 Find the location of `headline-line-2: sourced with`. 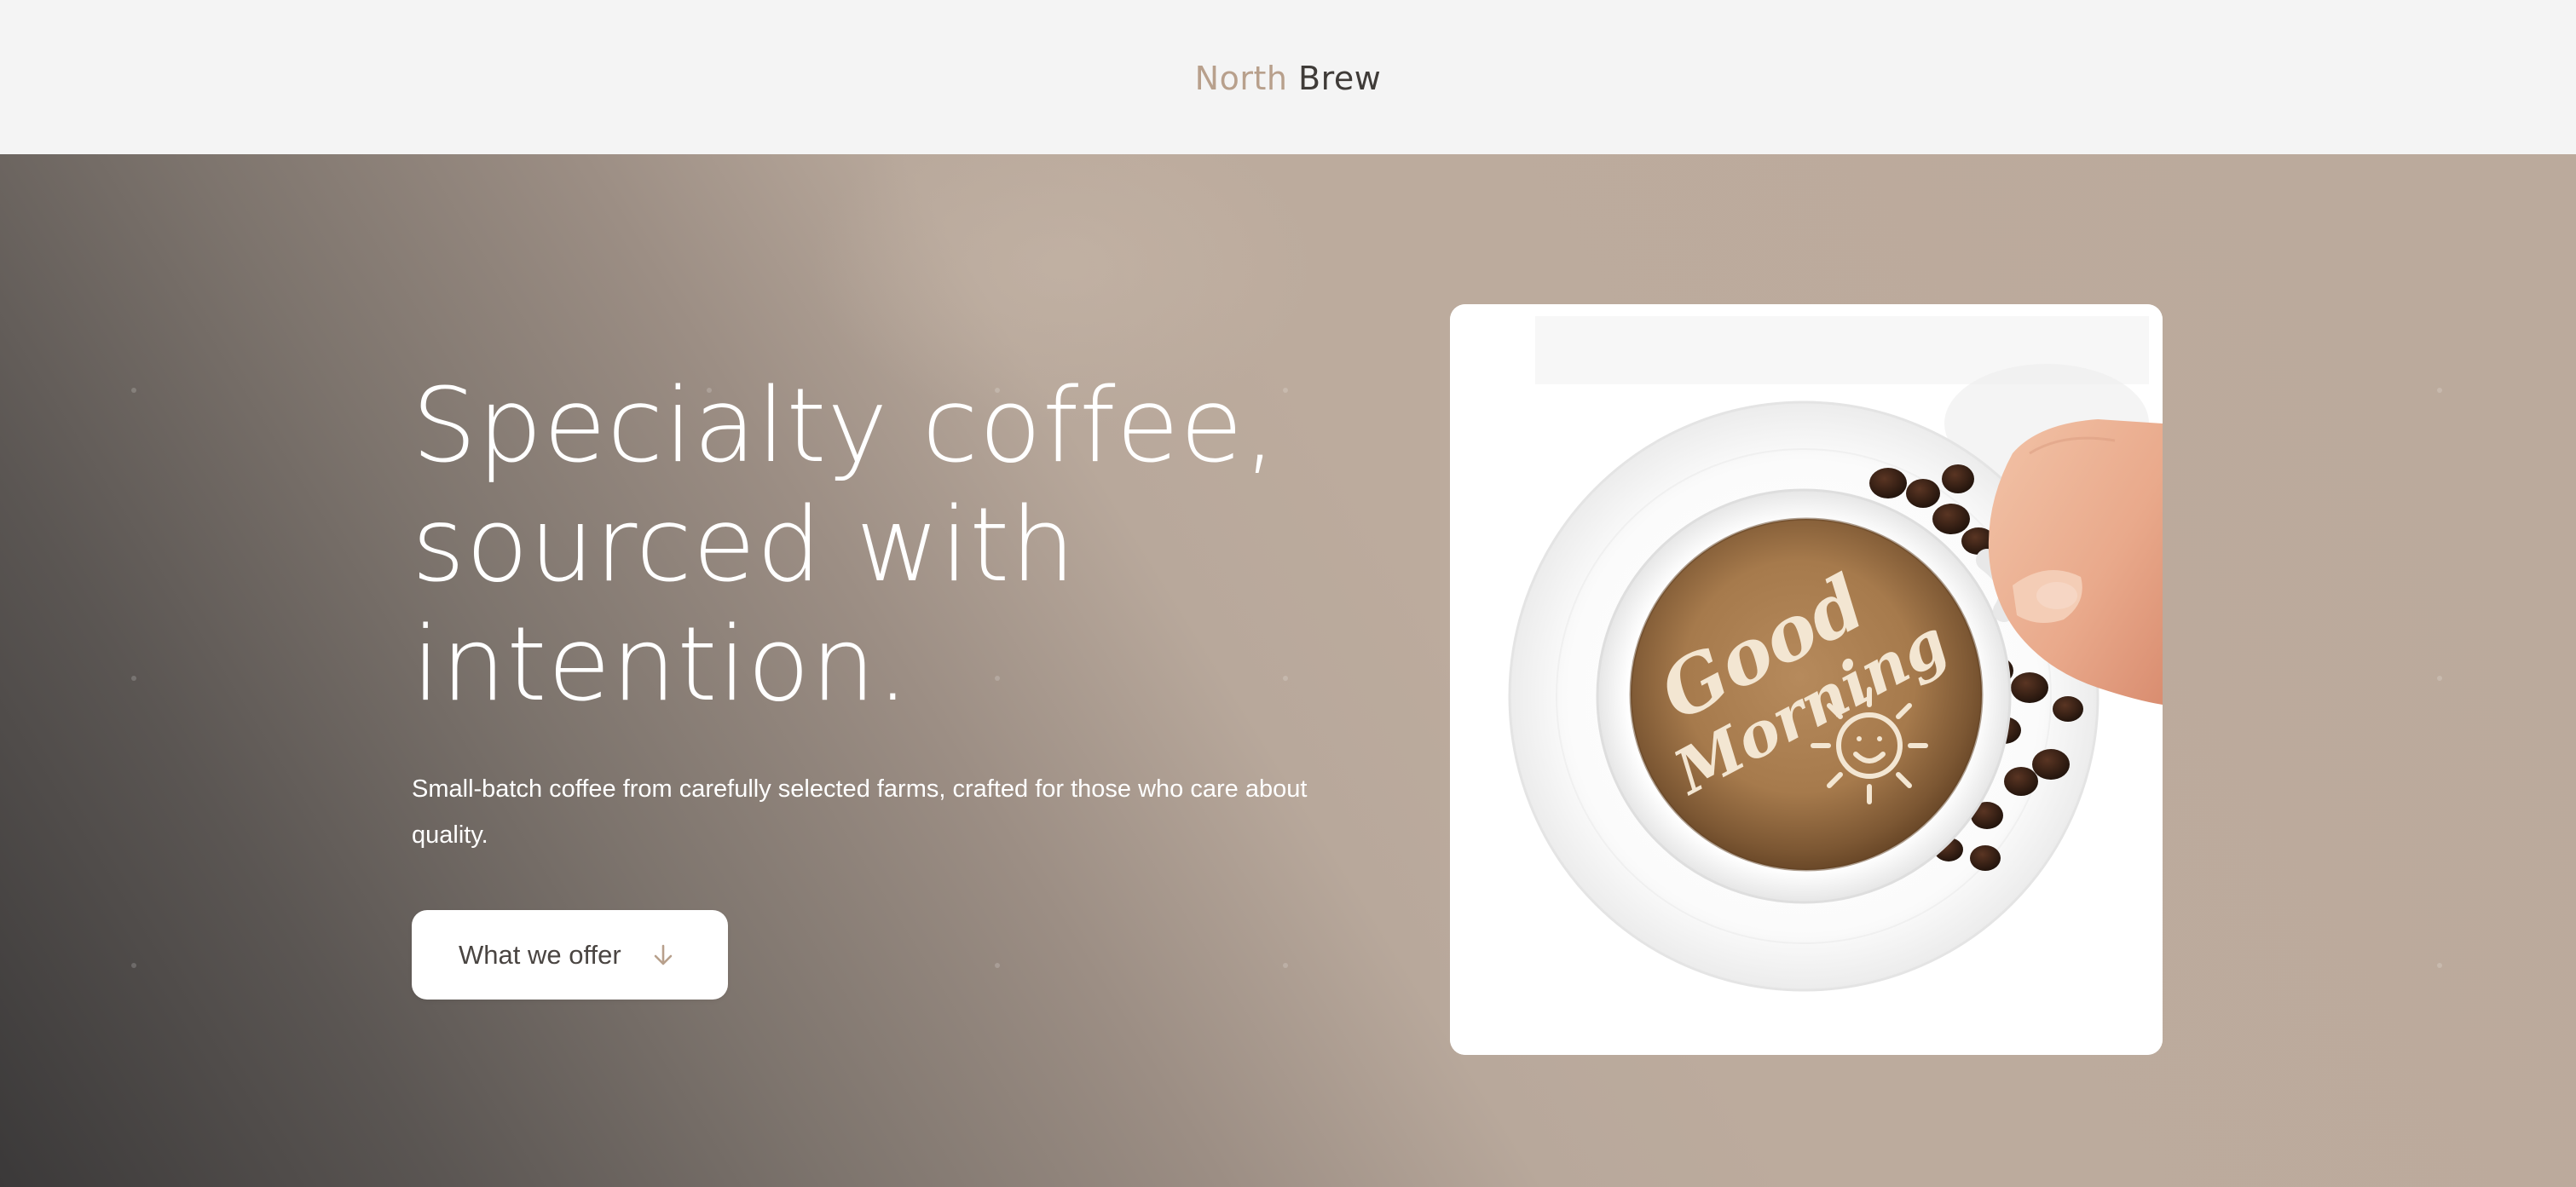

headline-line-2: sourced with is located at coordinates (744, 546).